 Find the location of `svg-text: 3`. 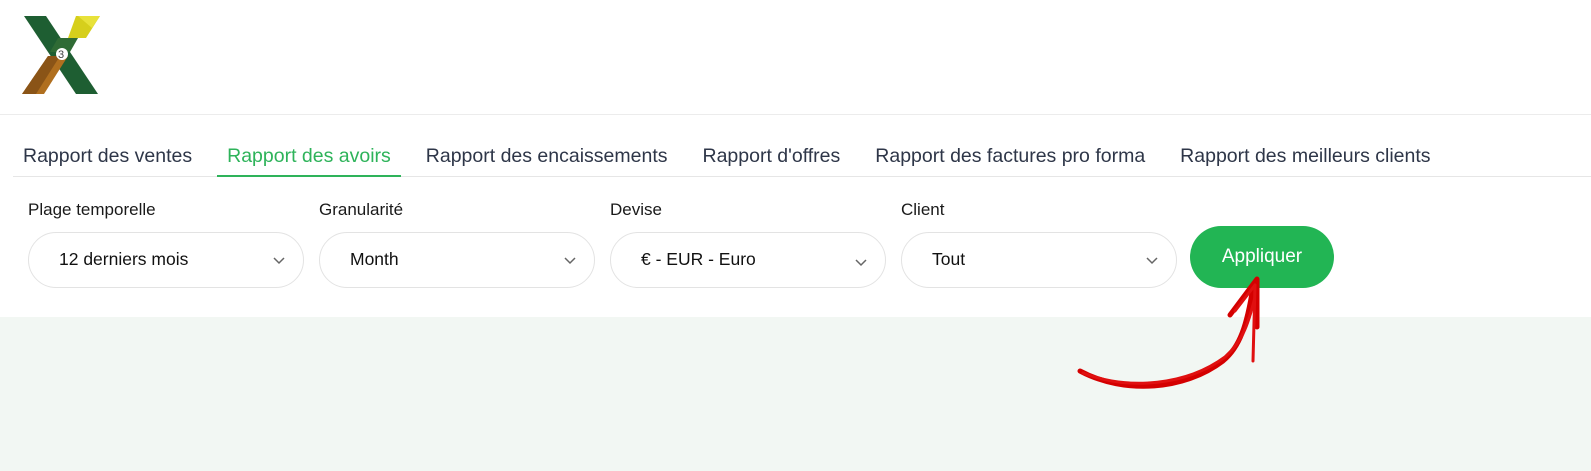

svg-text: 3 is located at coordinates (61, 55).